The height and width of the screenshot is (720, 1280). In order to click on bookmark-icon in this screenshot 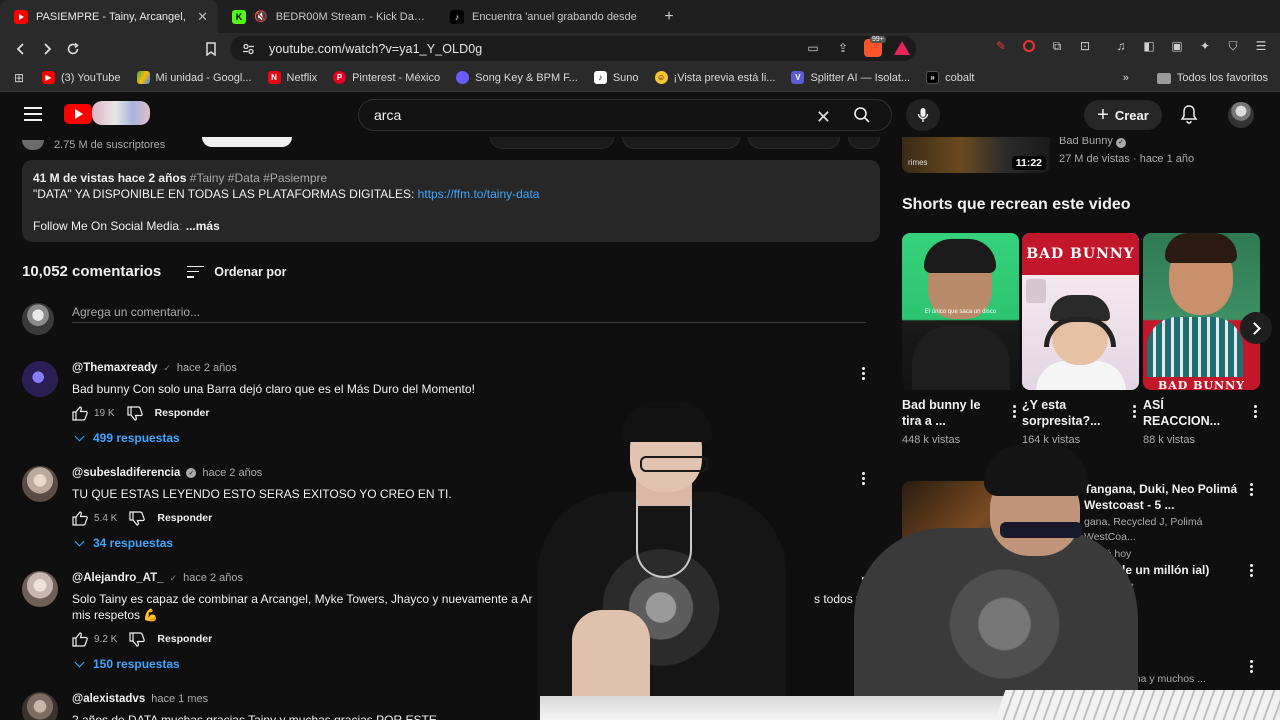, I will do `click(211, 49)`.